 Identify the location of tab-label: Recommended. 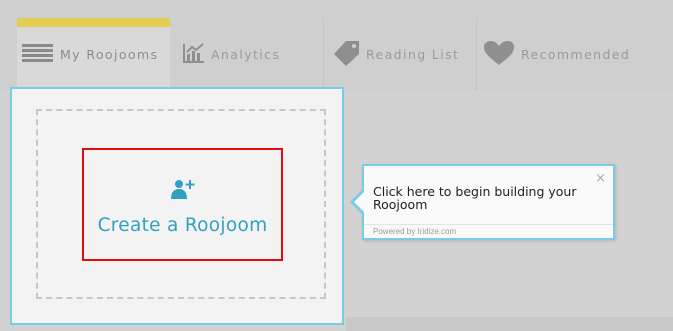
(576, 54).